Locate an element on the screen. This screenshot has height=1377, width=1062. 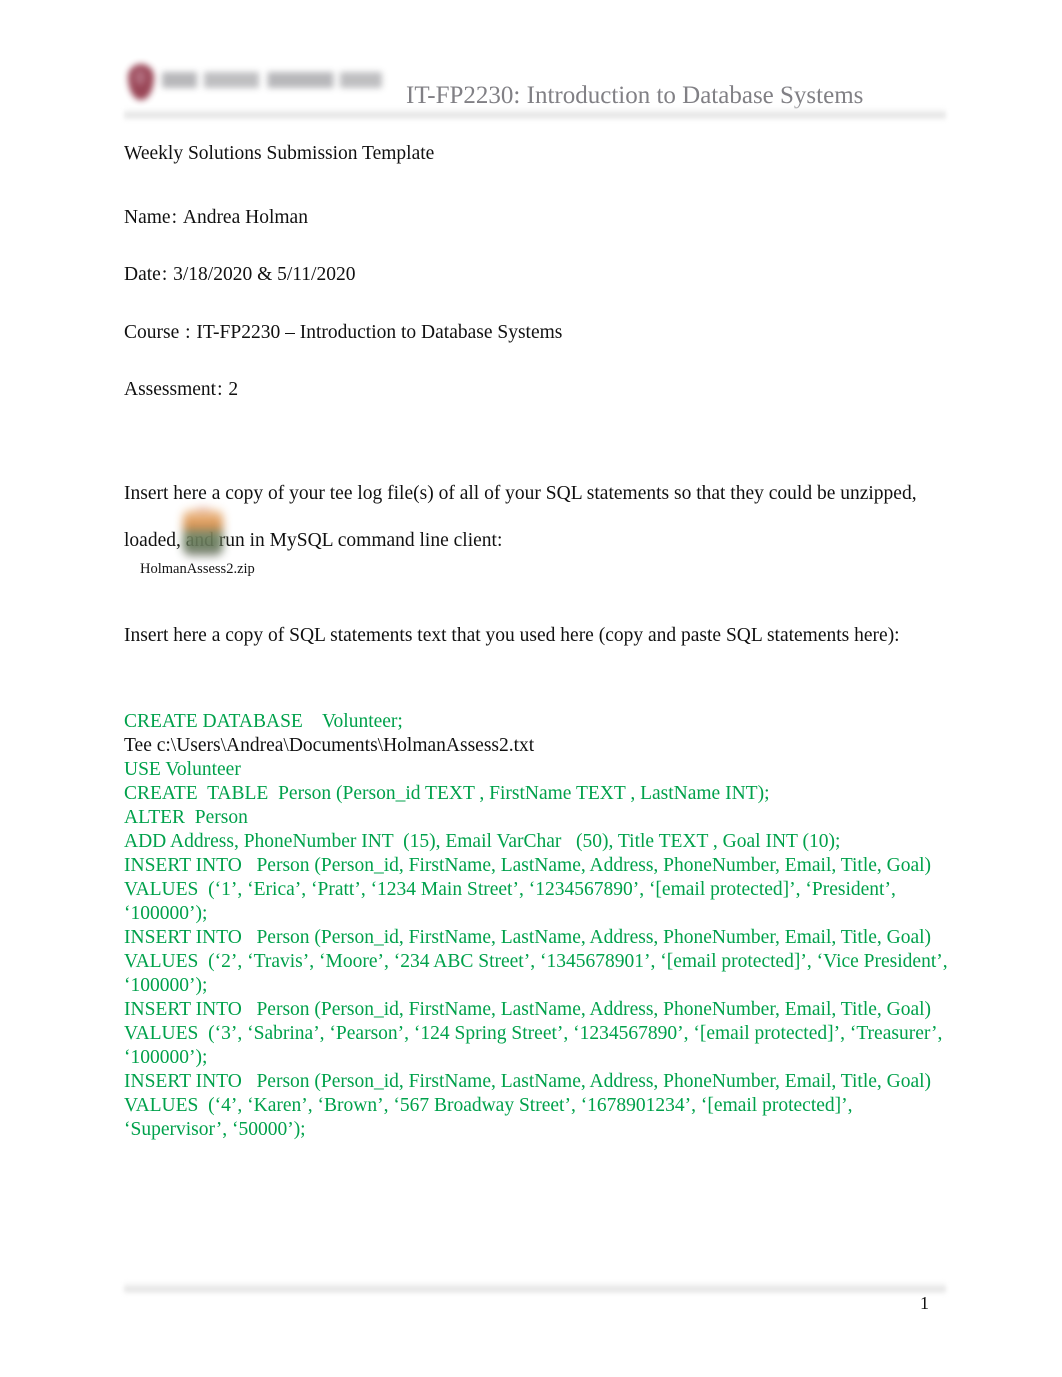
zip-file-icon is located at coordinates (203, 533).